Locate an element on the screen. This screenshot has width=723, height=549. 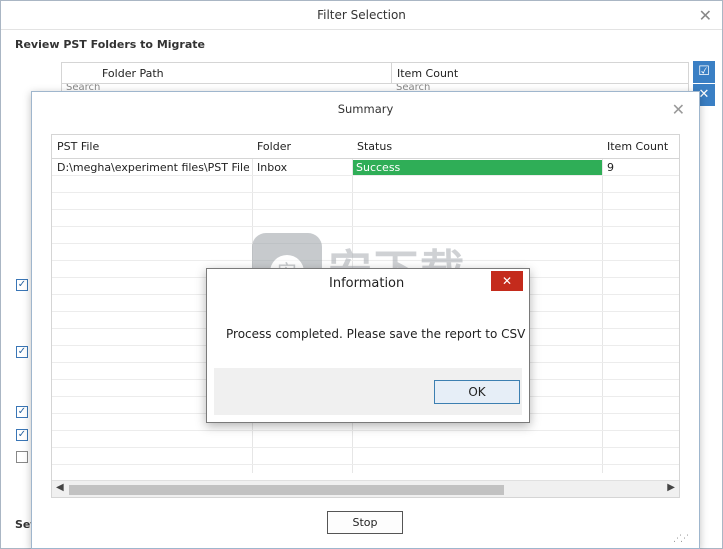
summary-grid-header: PST File Folder Status Item Count is located at coordinates (365, 147).